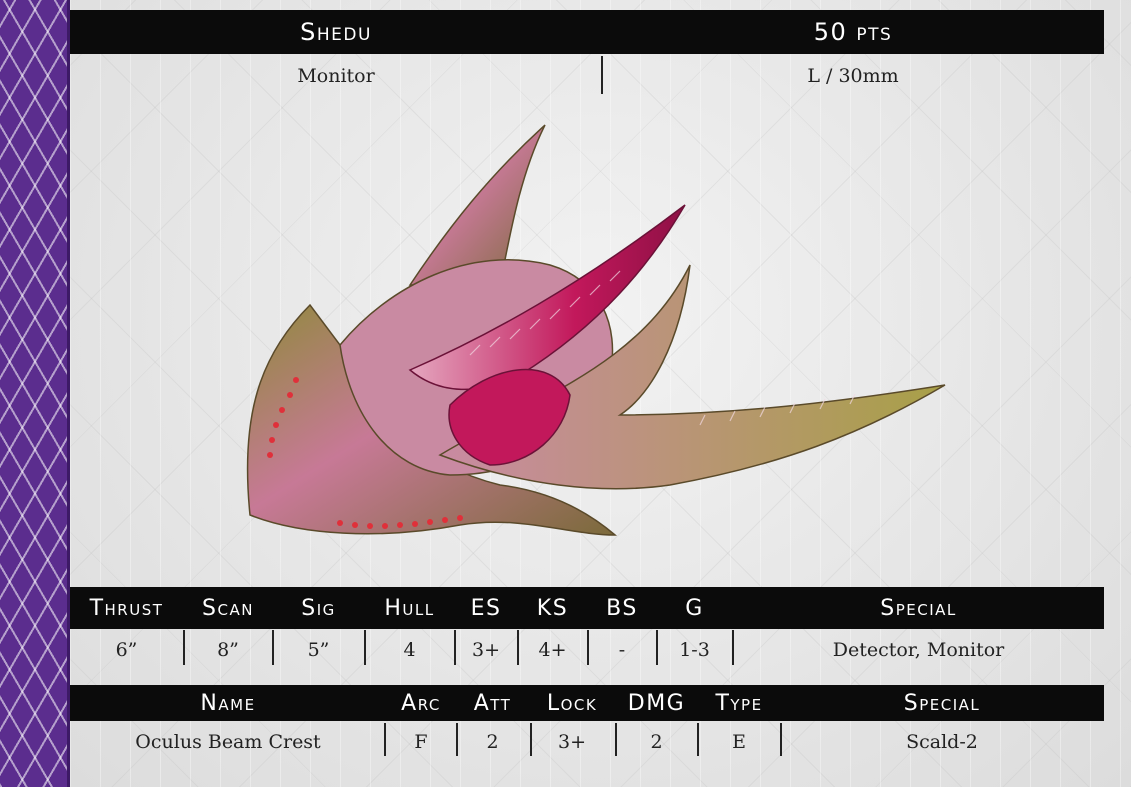  Describe the element at coordinates (485, 650) in the screenshot. I see `stat-es: 3+` at that location.